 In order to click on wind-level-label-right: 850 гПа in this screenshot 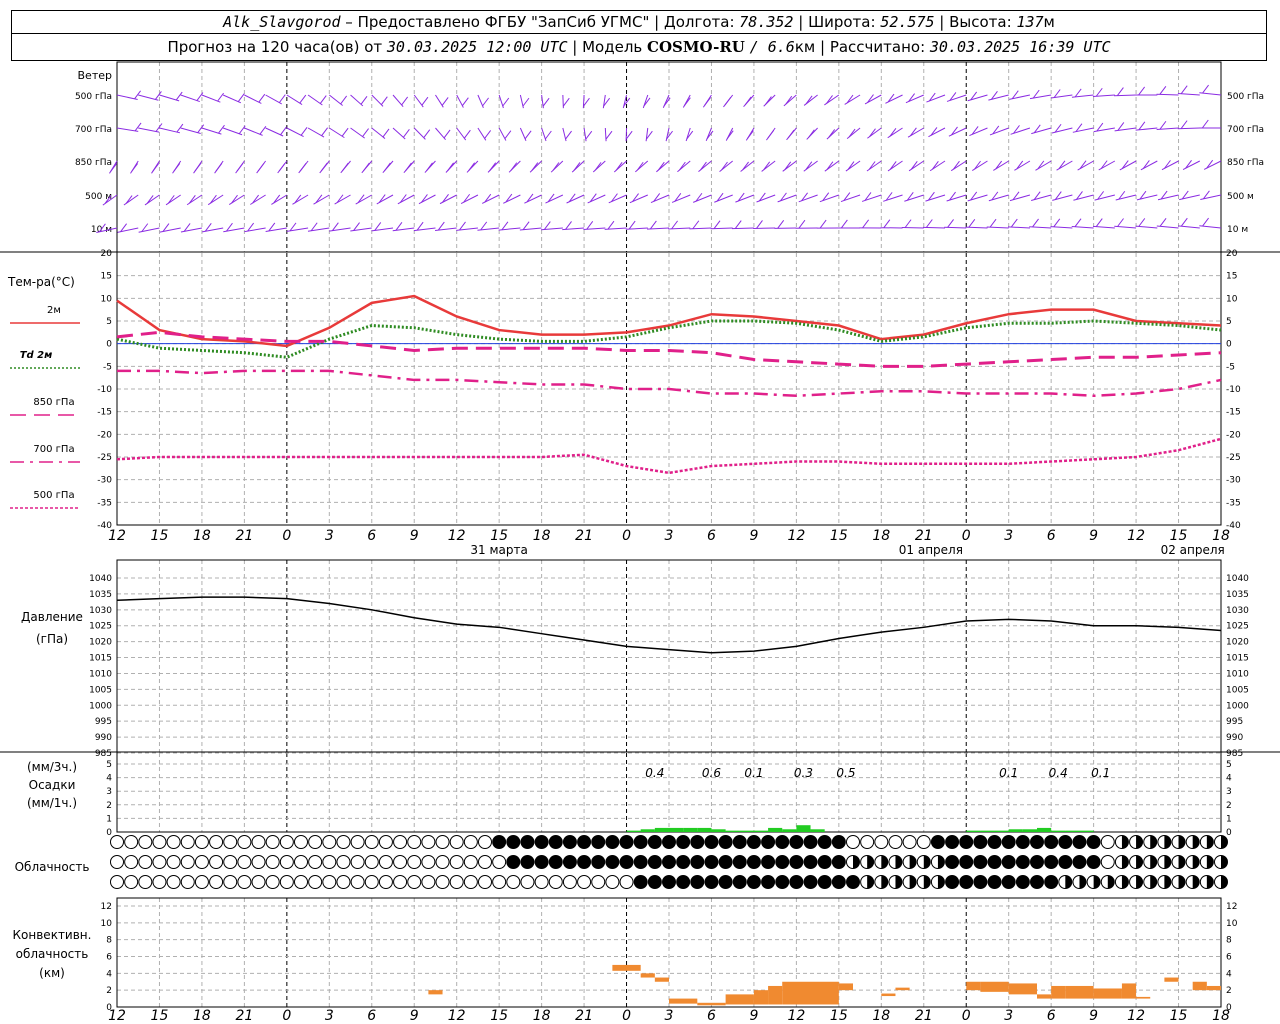, I will do `click(1245, 163)`.